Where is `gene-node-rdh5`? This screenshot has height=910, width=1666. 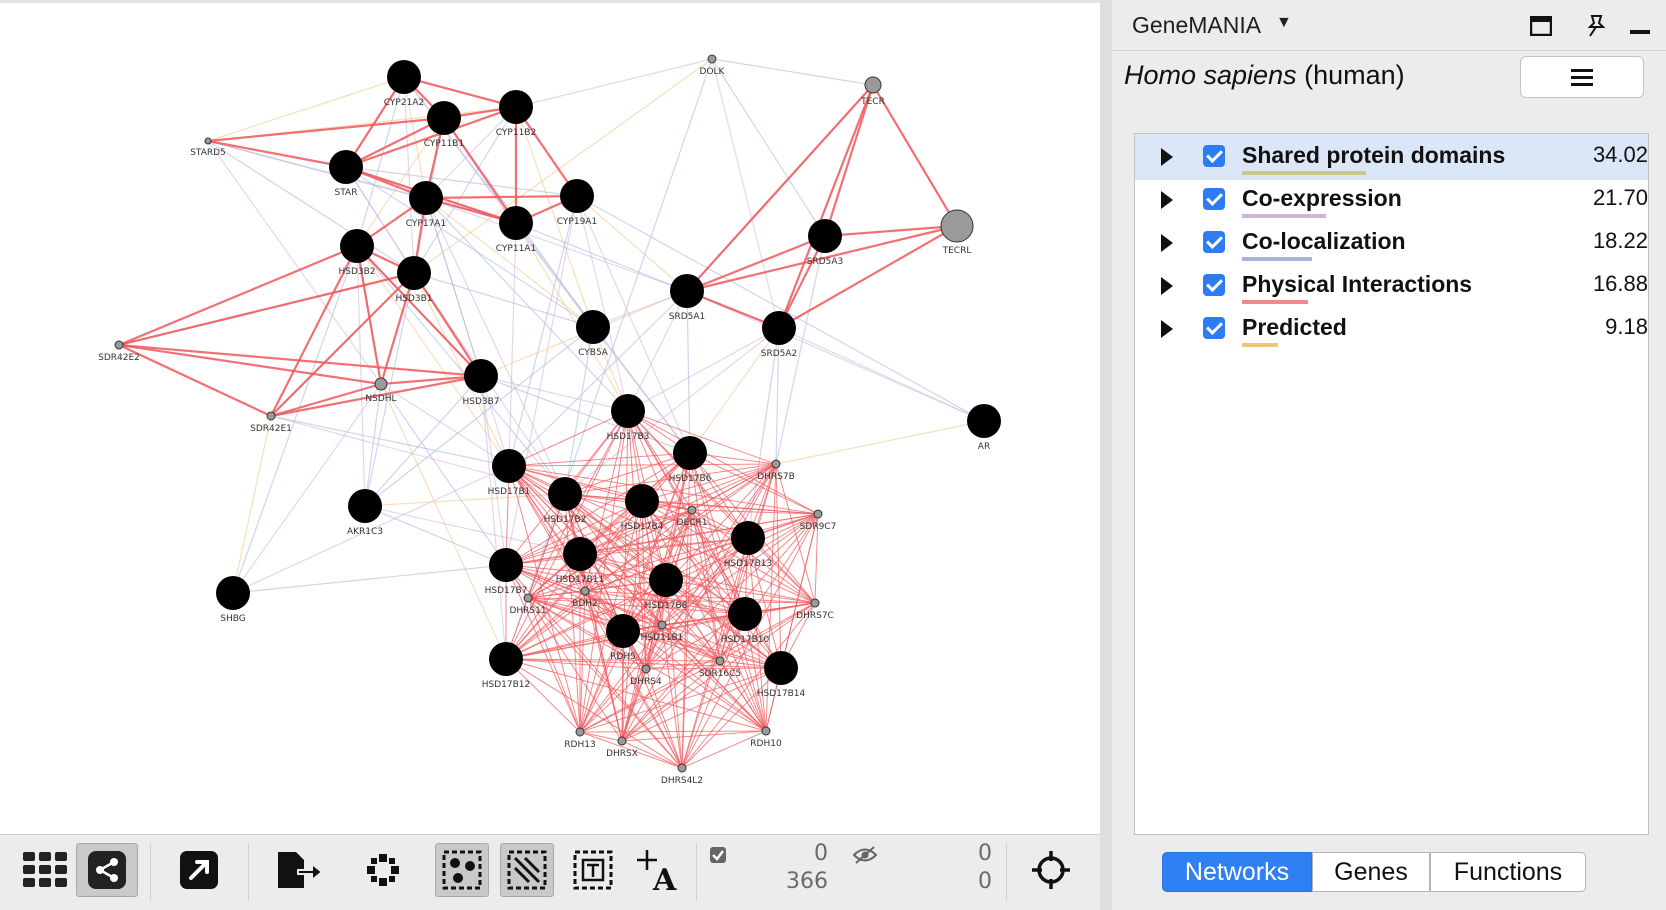 gene-node-rdh5 is located at coordinates (623, 631).